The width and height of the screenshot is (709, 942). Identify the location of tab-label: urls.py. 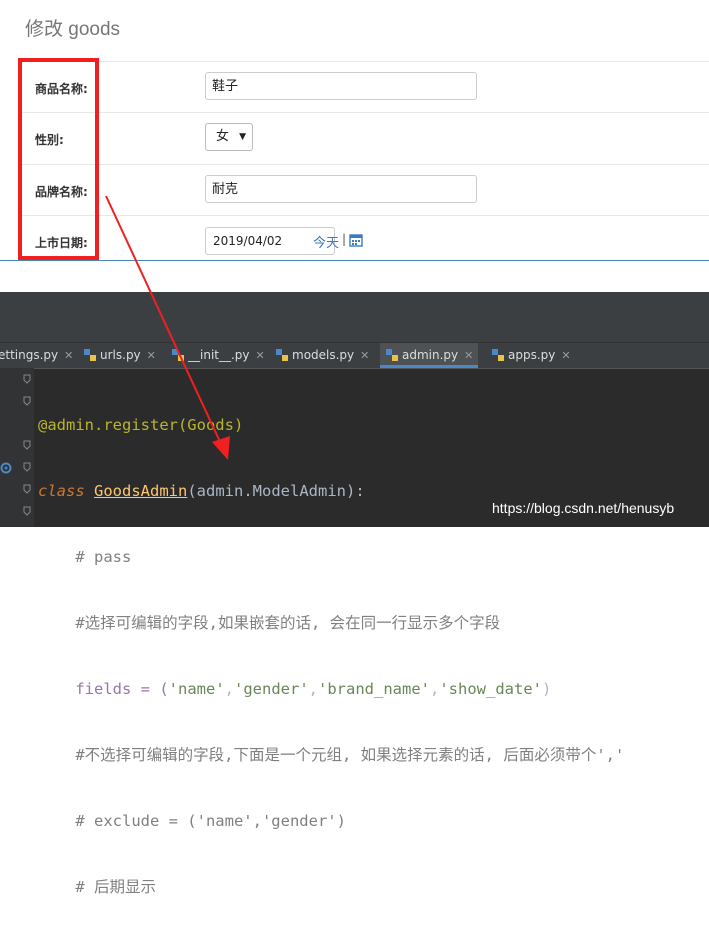
(120, 355).